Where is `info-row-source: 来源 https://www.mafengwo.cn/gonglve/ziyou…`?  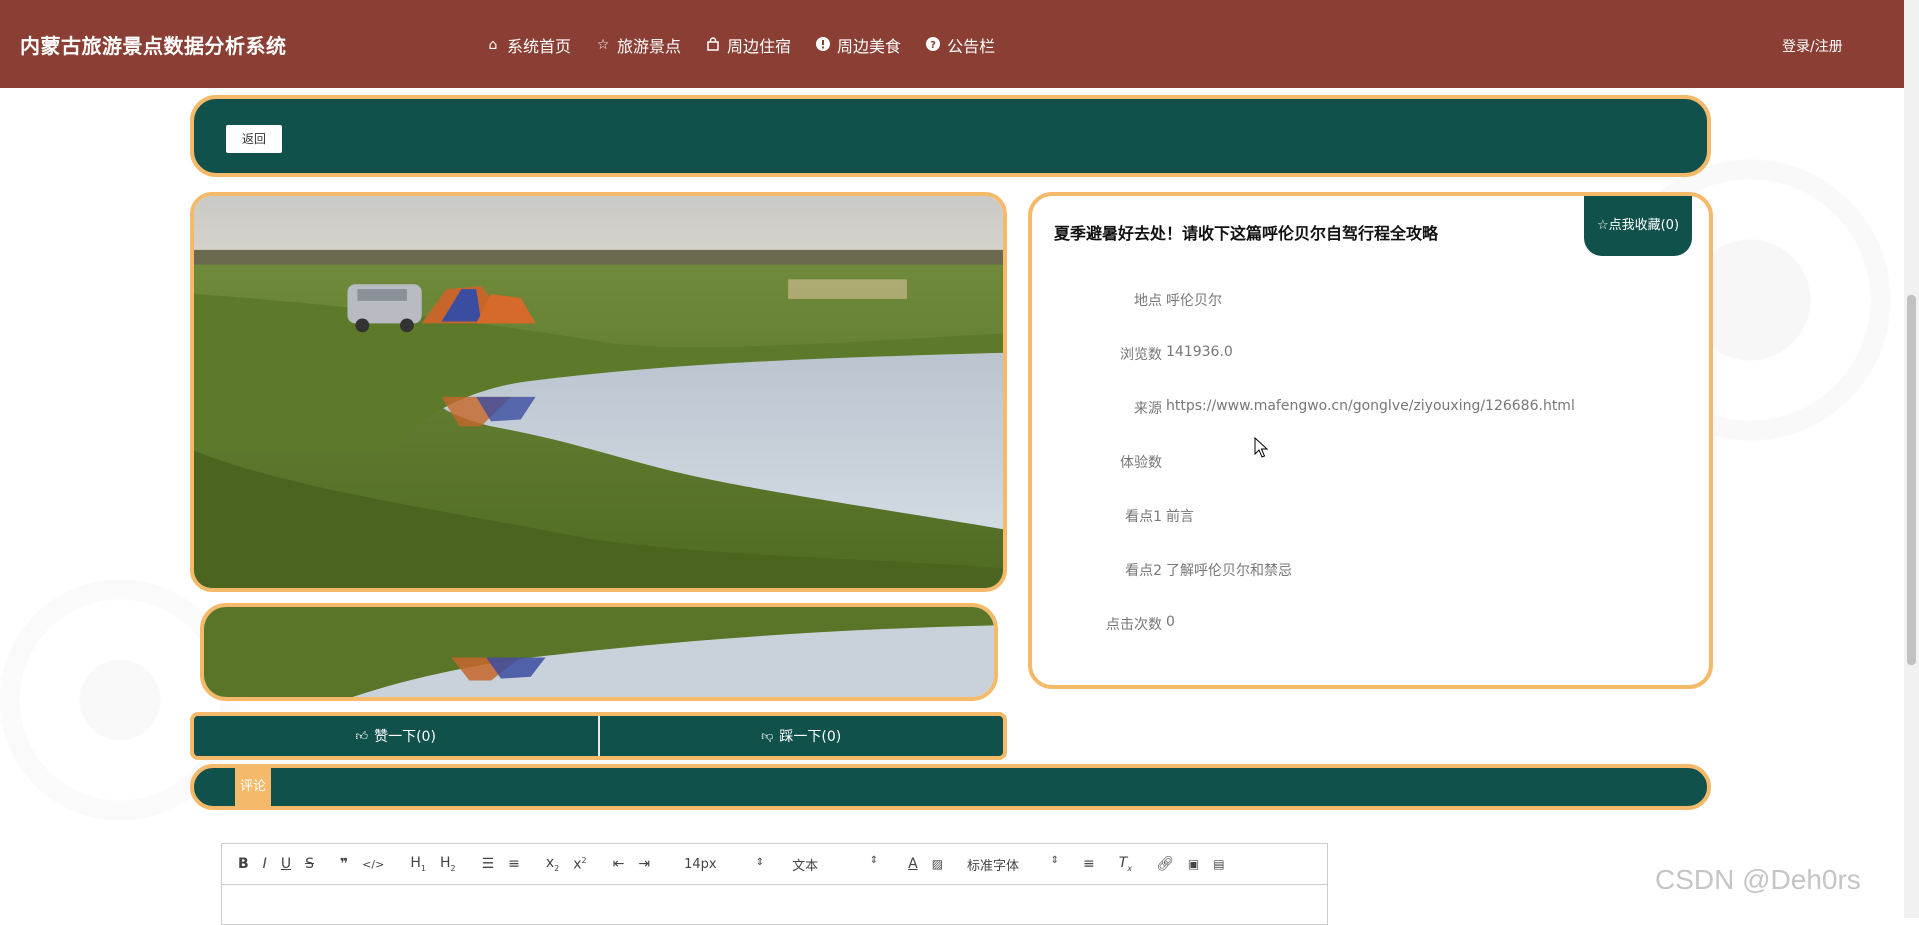
info-row-source: 来源 https://www.mafengwo.cn/gonglve/ziyou… is located at coordinates (1352, 408).